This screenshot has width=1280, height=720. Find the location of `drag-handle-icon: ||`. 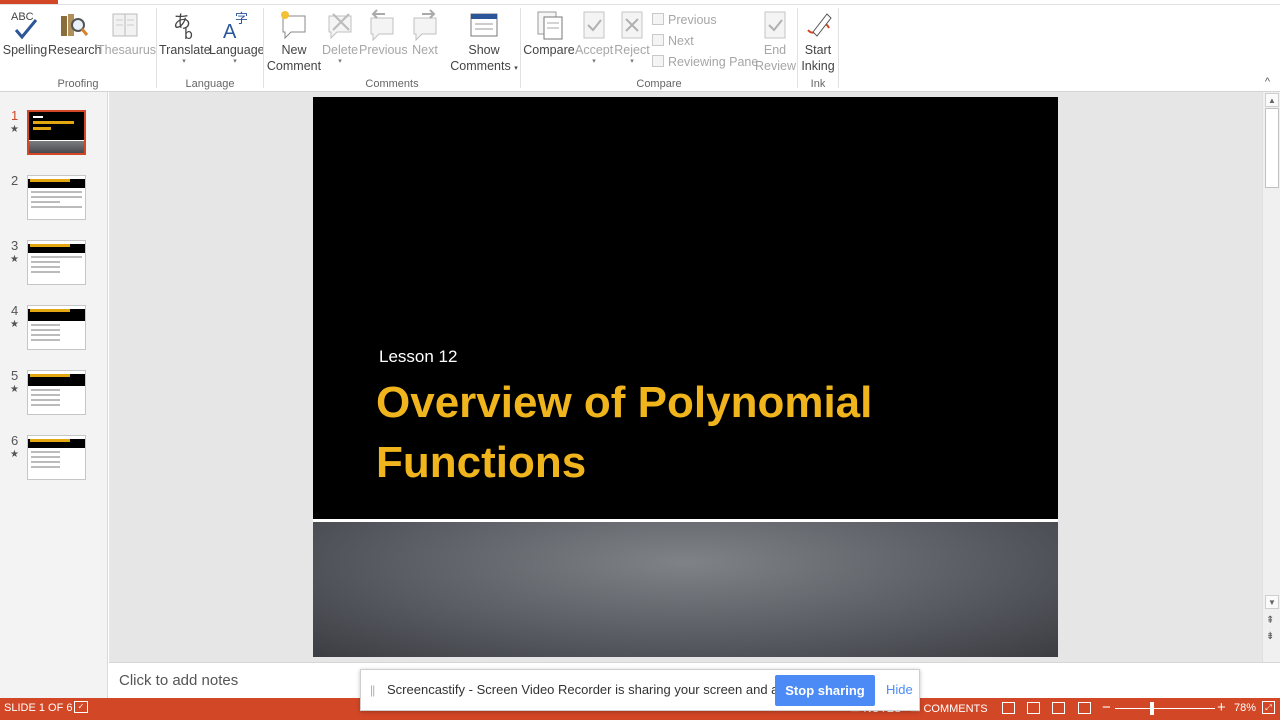

drag-handle-icon: || is located at coordinates (372, 690).